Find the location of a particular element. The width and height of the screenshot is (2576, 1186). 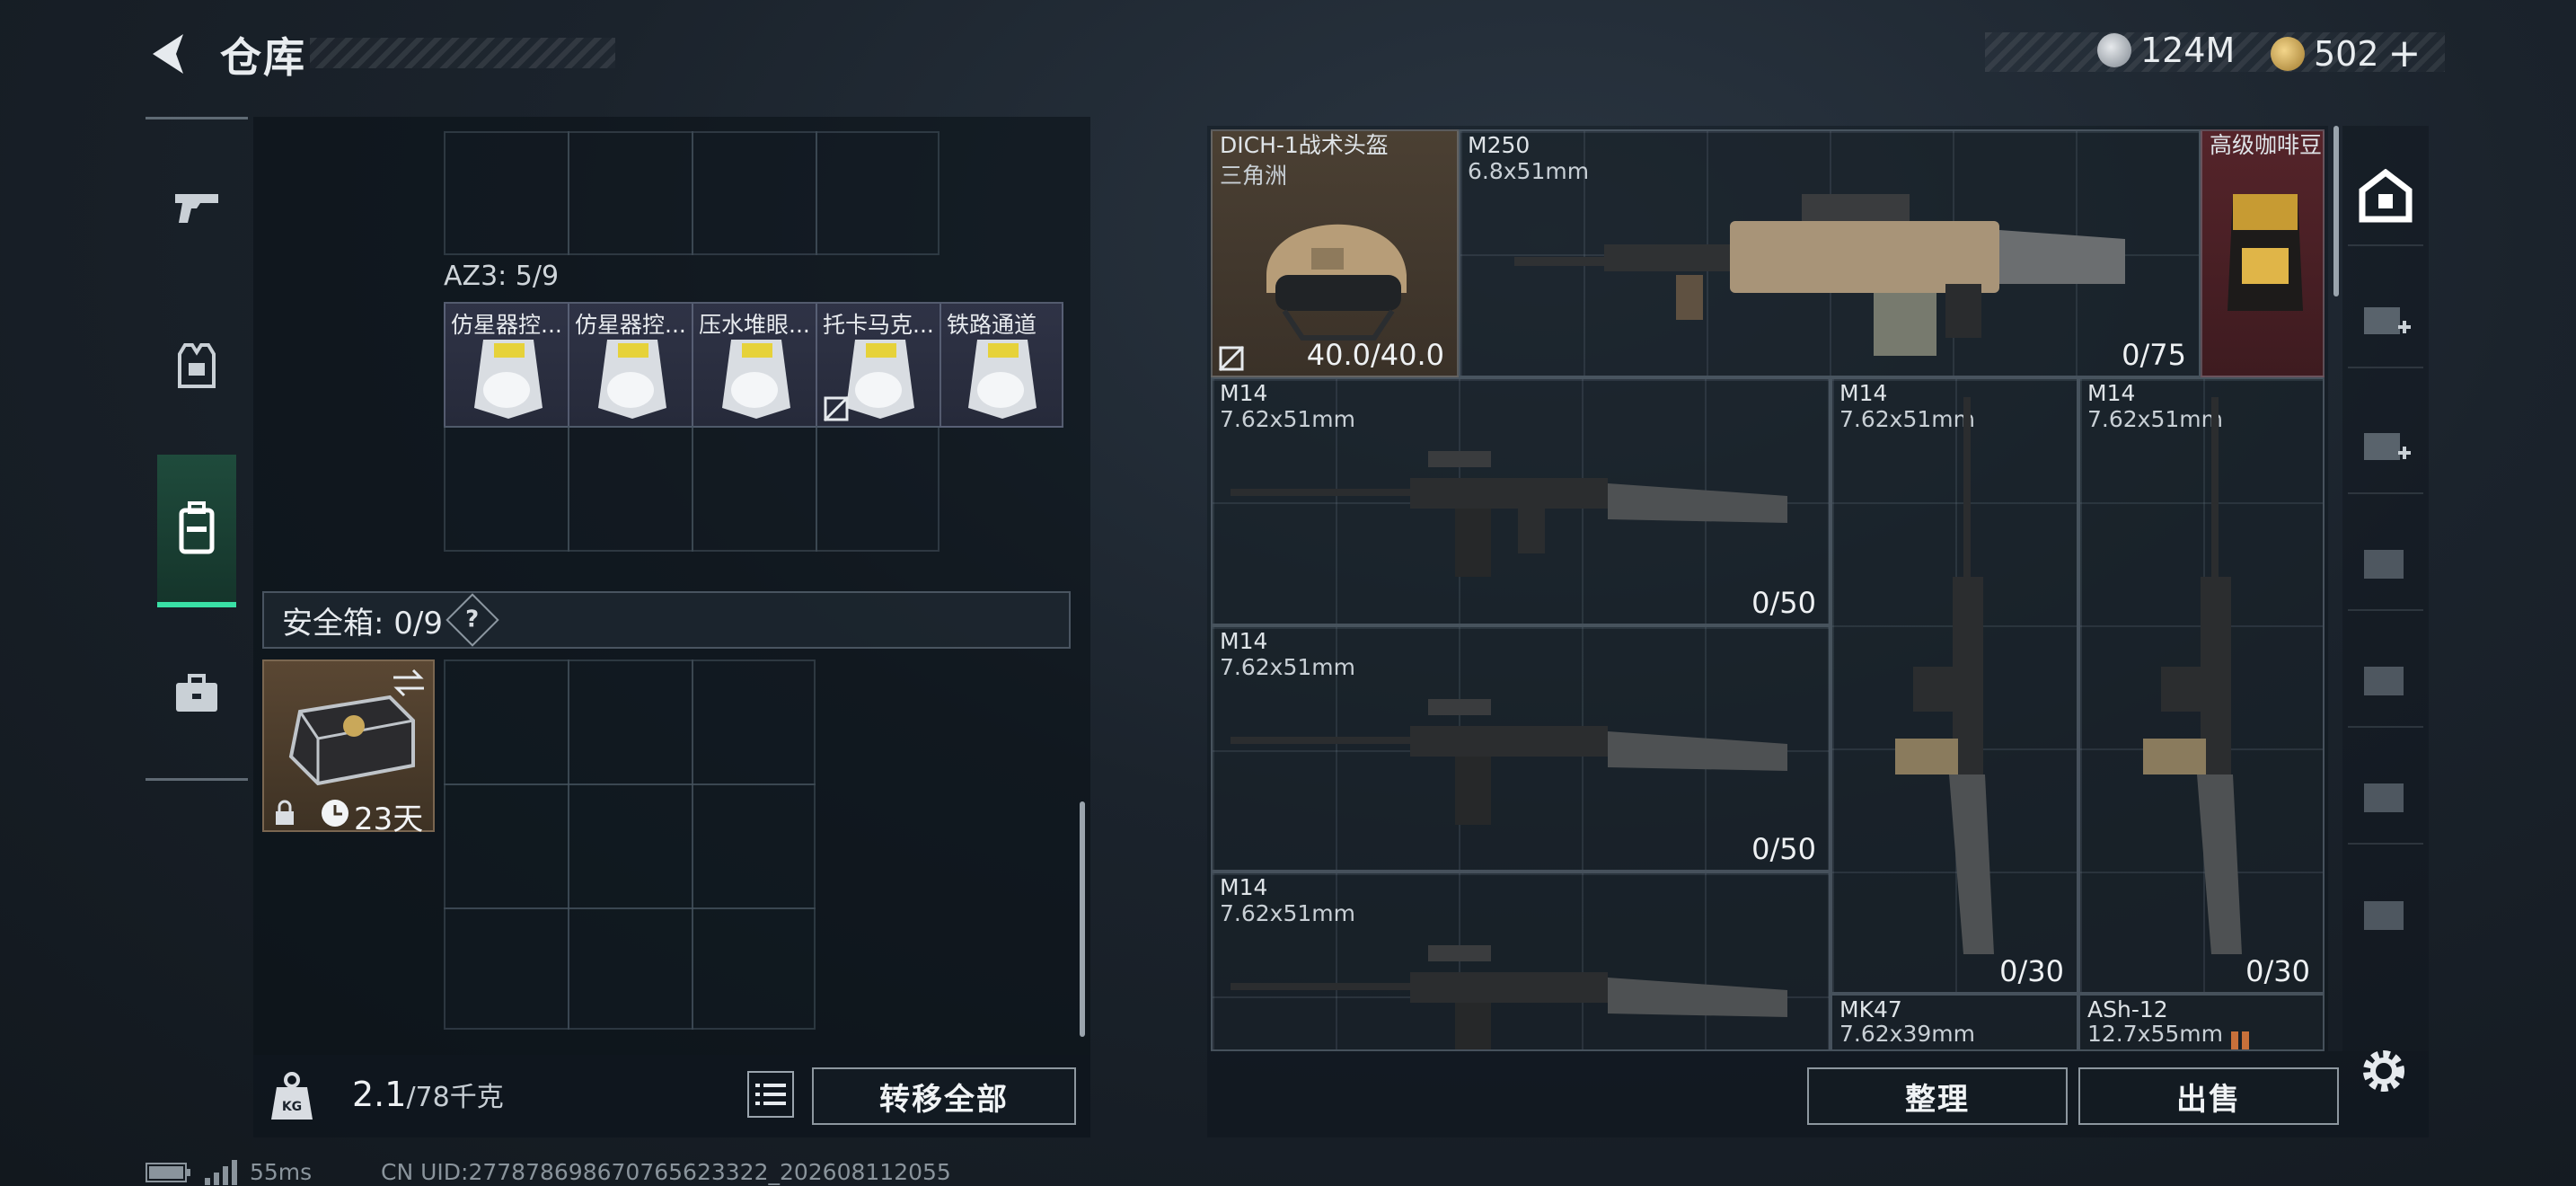

item-mk47: MK47 7.62x39mm is located at coordinates (1954, 1022).